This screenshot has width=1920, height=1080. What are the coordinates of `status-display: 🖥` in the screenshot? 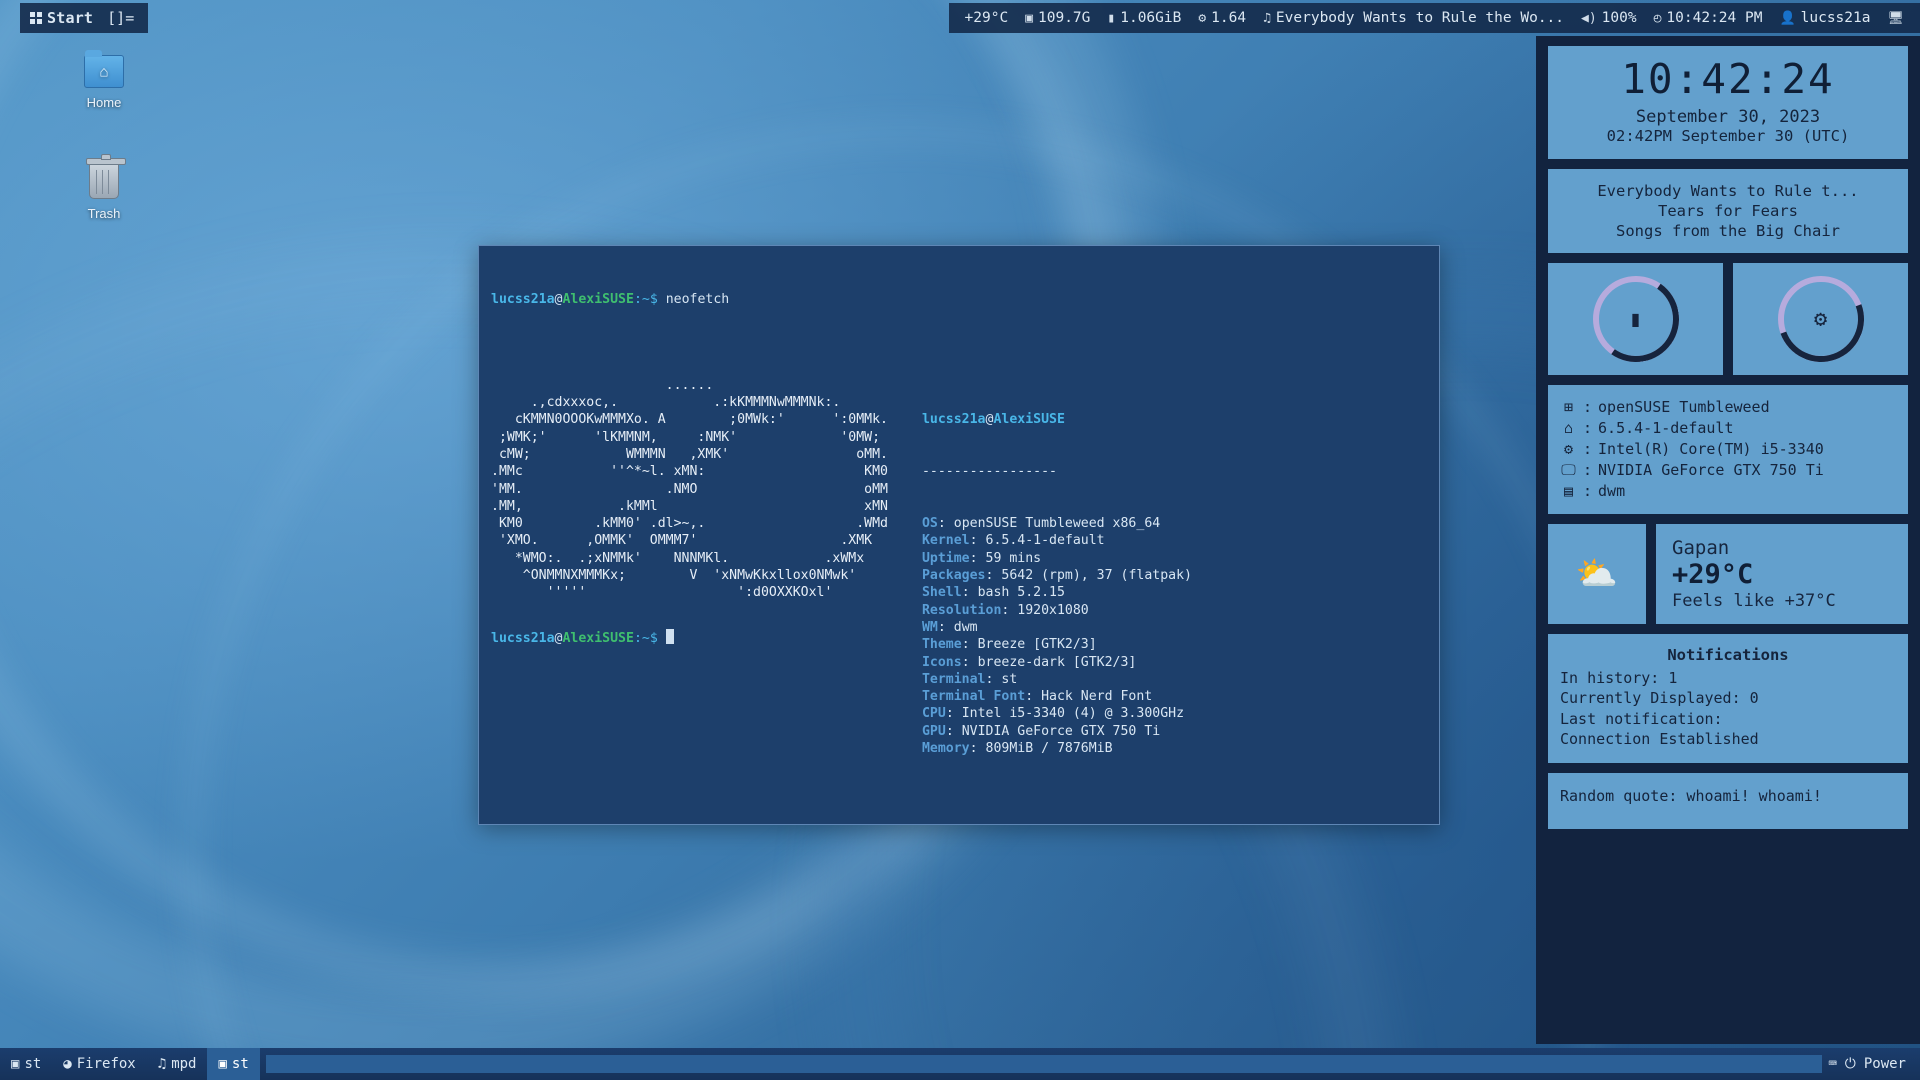 It's located at (1895, 18).